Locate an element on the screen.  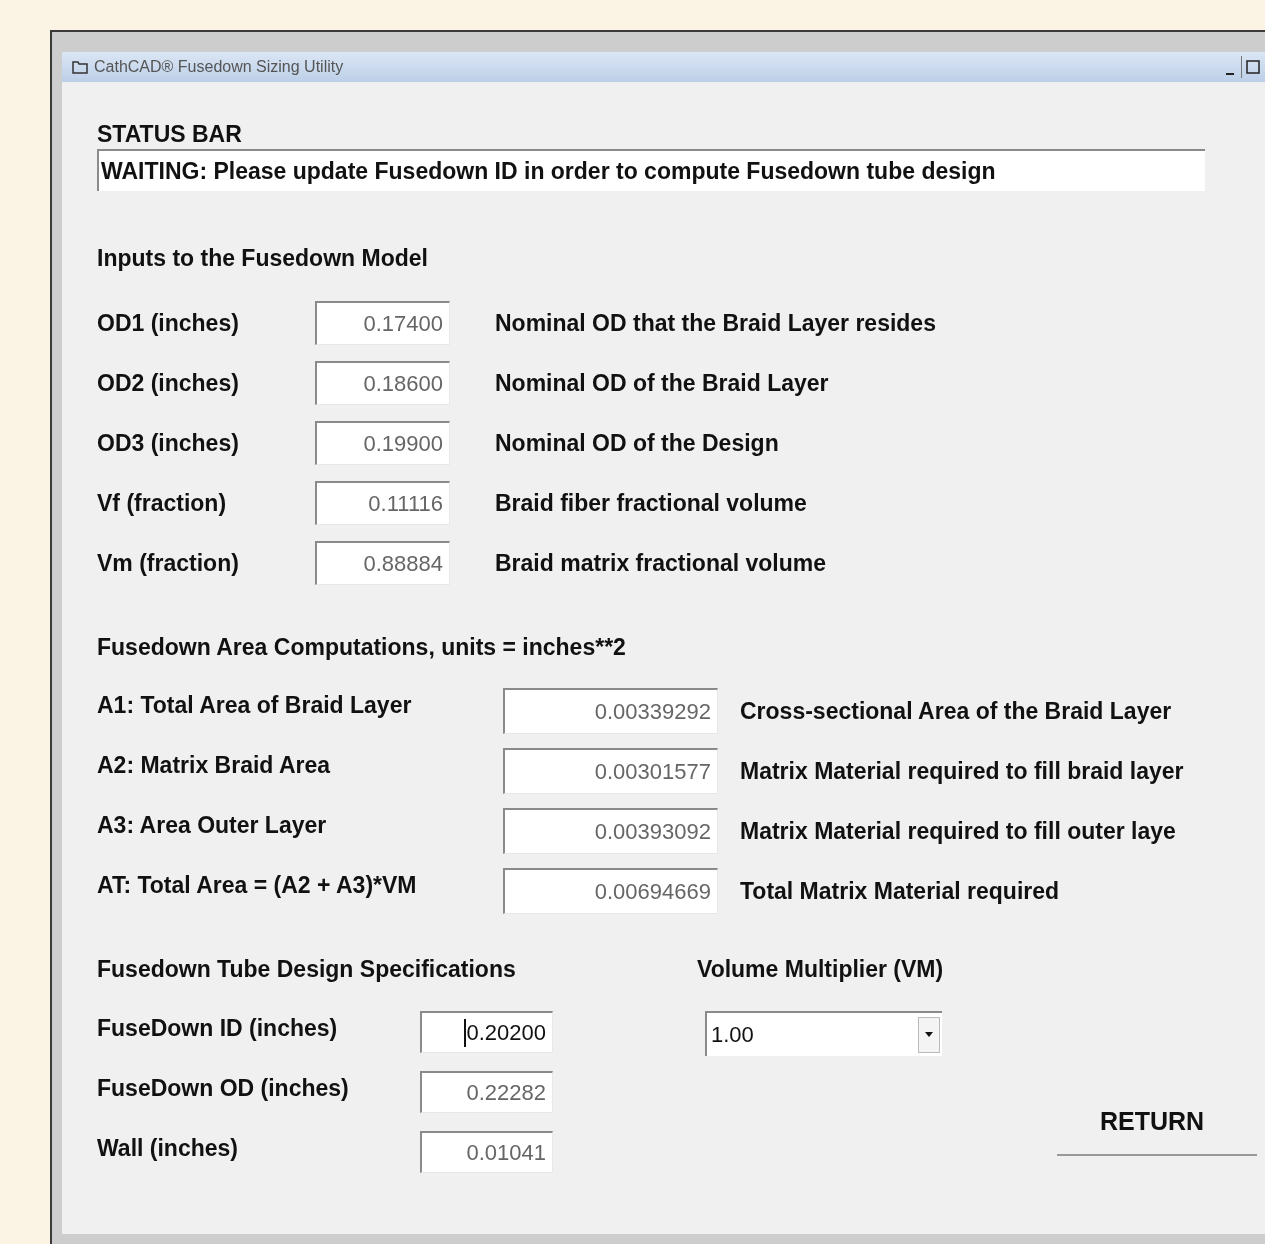
field-description: Nominal OD of the Design is located at coordinates (637, 443).